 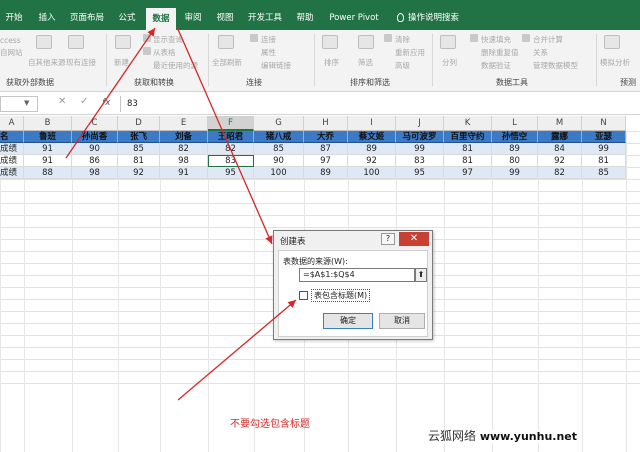 What do you see at coordinates (428, 19) in the screenshot?
I see `tell-me-search: 操作说明搜索` at bounding box center [428, 19].